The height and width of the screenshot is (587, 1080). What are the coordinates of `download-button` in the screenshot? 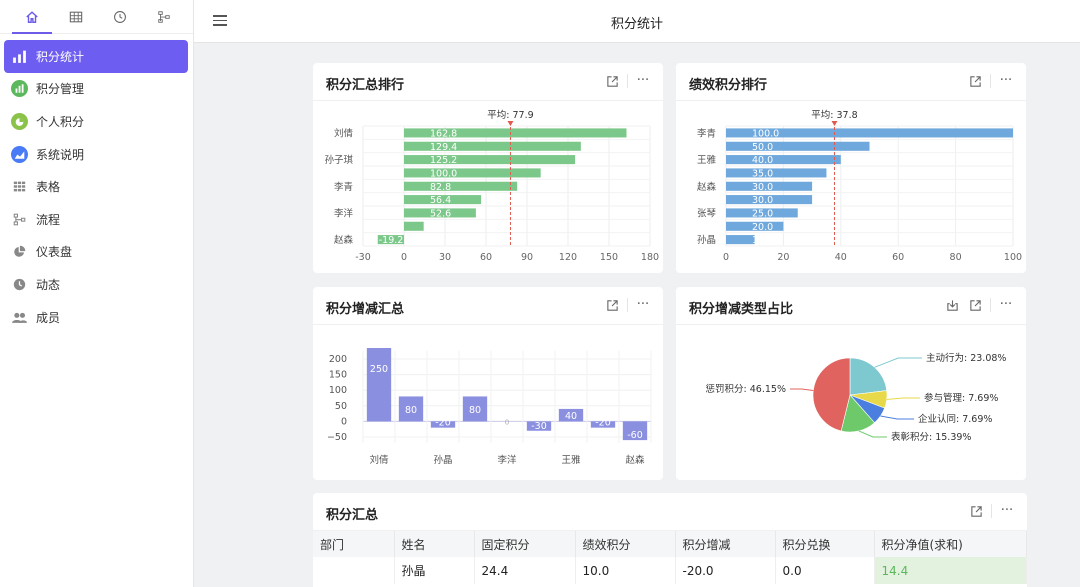 It's located at (952, 305).